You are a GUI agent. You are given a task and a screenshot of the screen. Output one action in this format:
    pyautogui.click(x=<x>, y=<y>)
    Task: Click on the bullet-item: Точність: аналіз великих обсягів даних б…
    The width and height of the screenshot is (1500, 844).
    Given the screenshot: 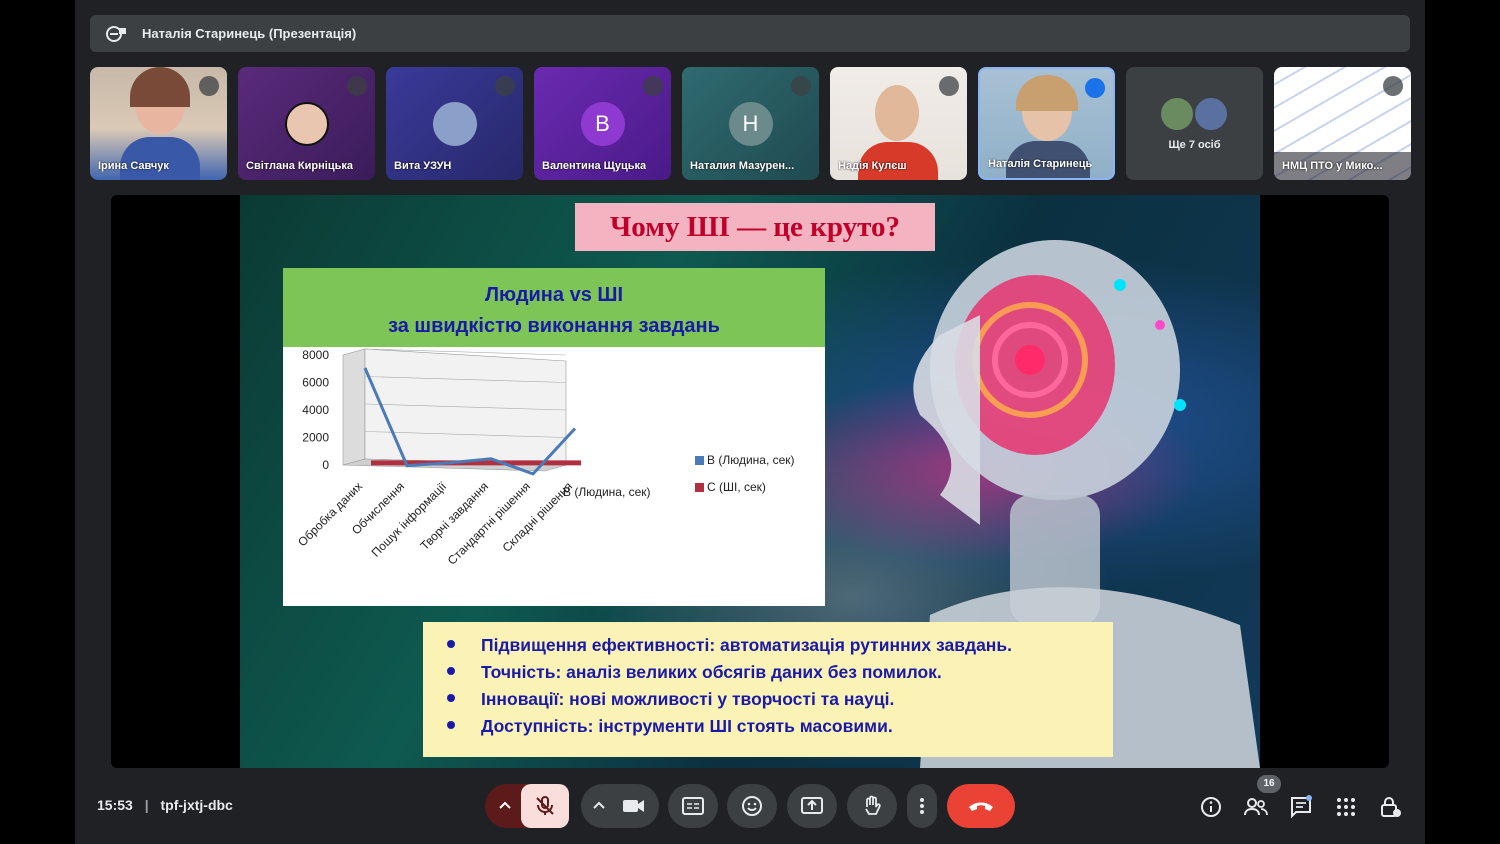 What is the action you would take?
    pyautogui.click(x=780, y=672)
    